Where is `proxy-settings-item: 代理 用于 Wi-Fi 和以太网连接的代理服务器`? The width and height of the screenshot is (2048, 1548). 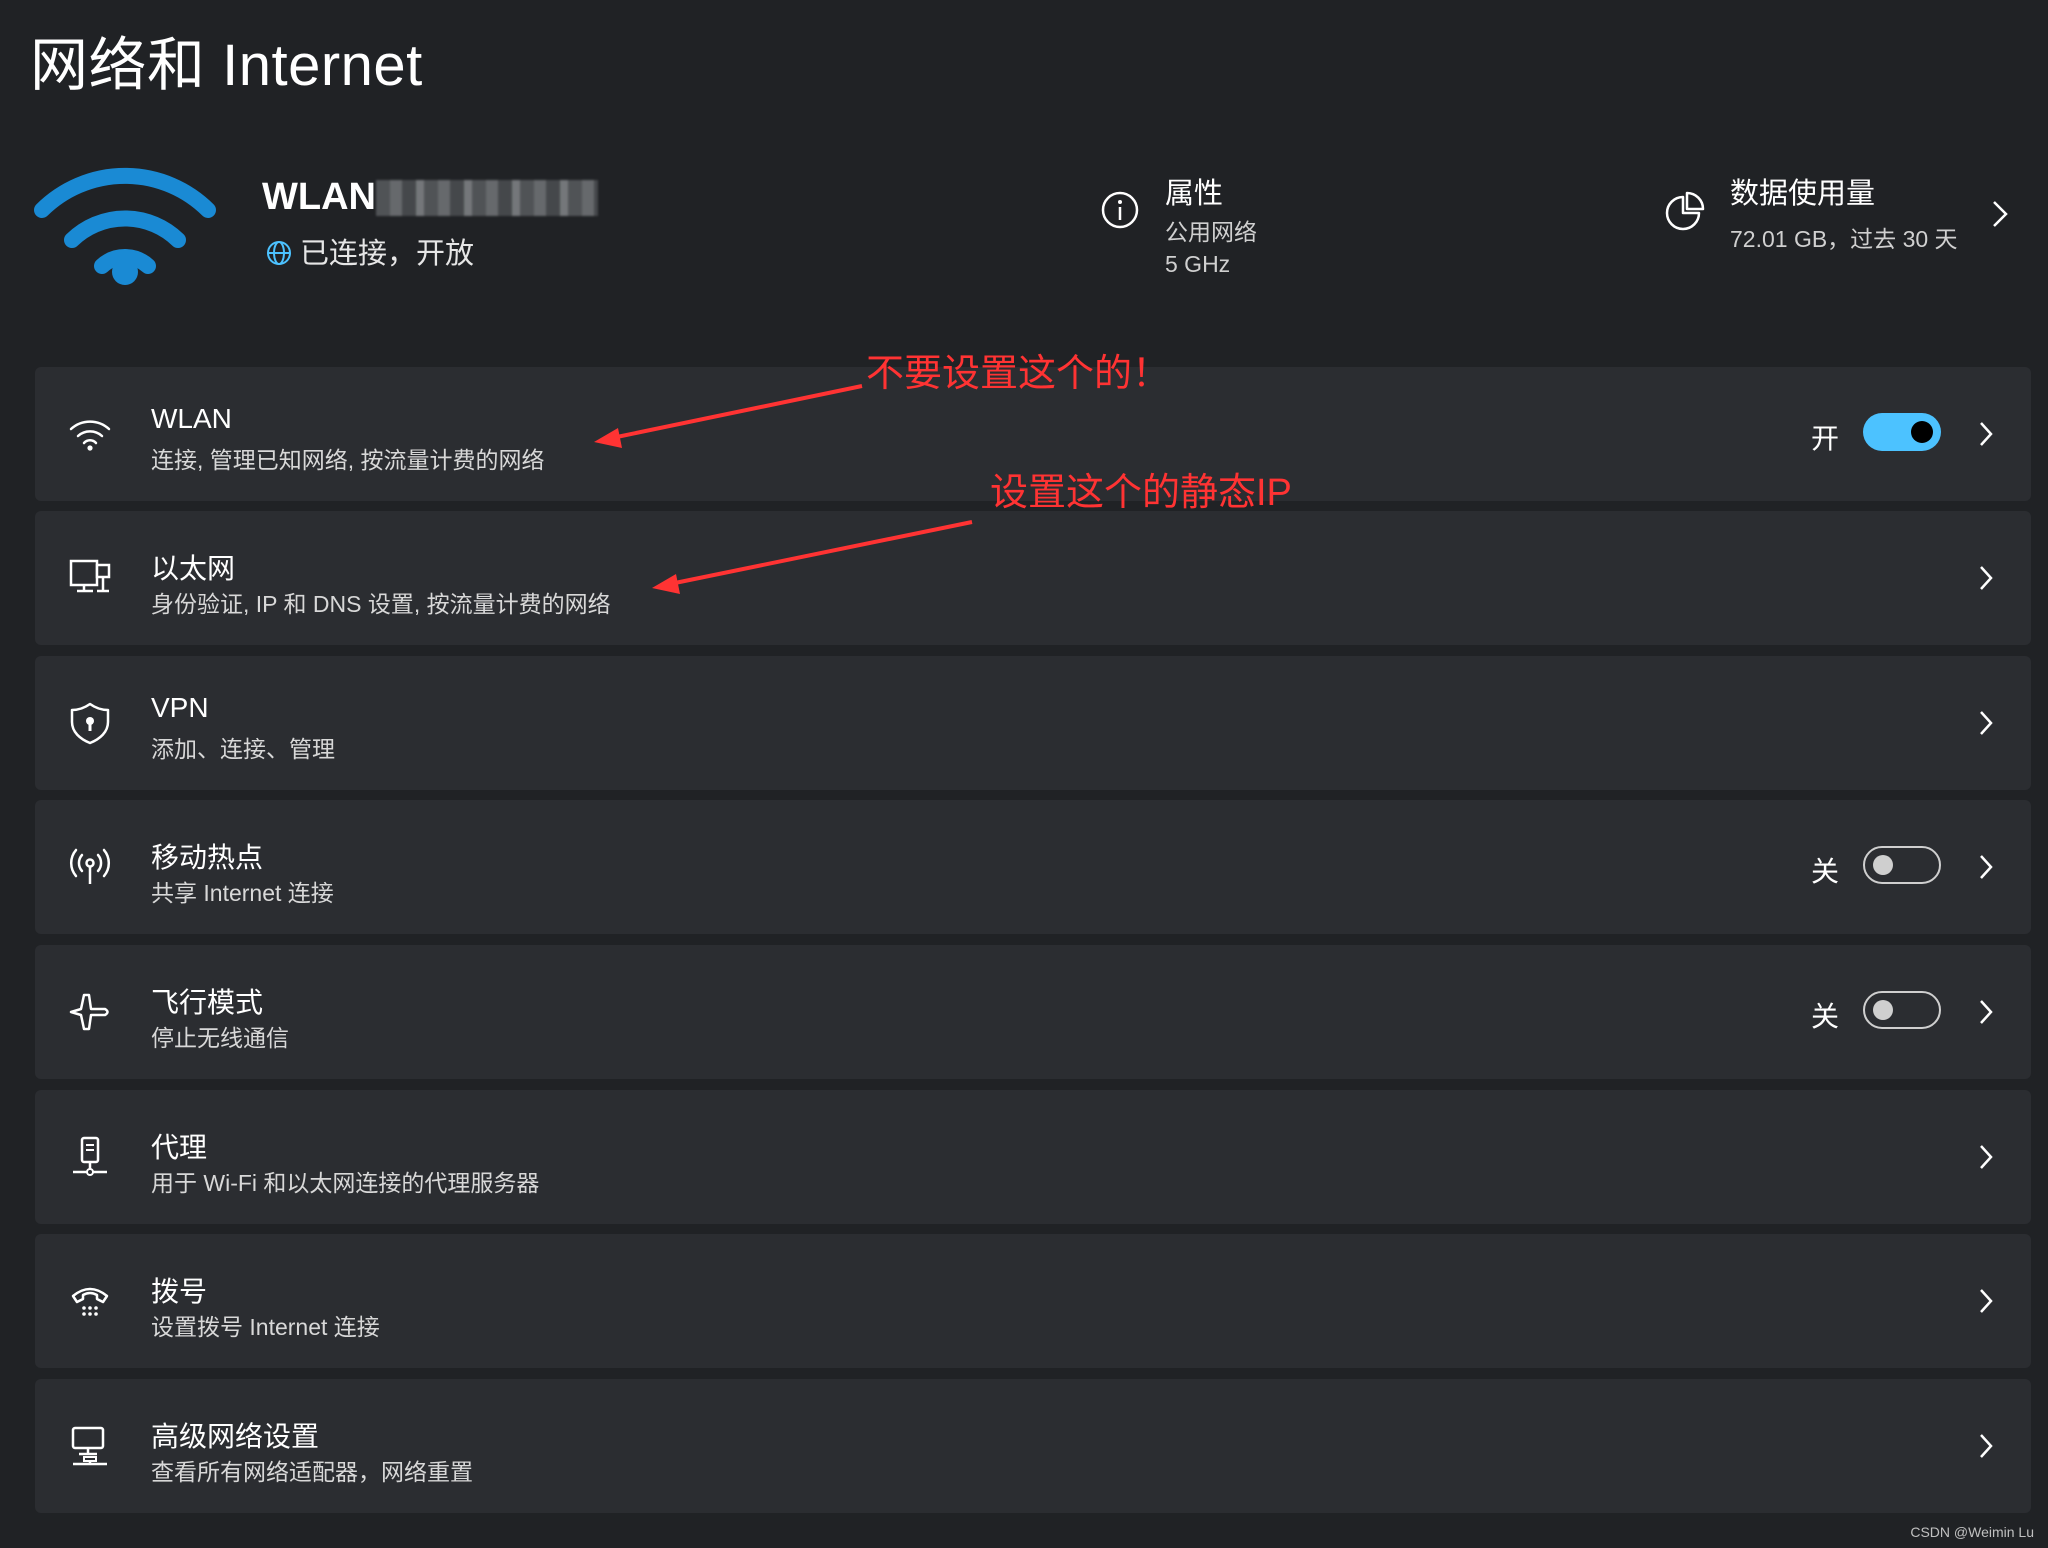
proxy-settings-item: 代理 用于 Wi-Fi 和以太网连接的代理服务器 is located at coordinates (1033, 1157).